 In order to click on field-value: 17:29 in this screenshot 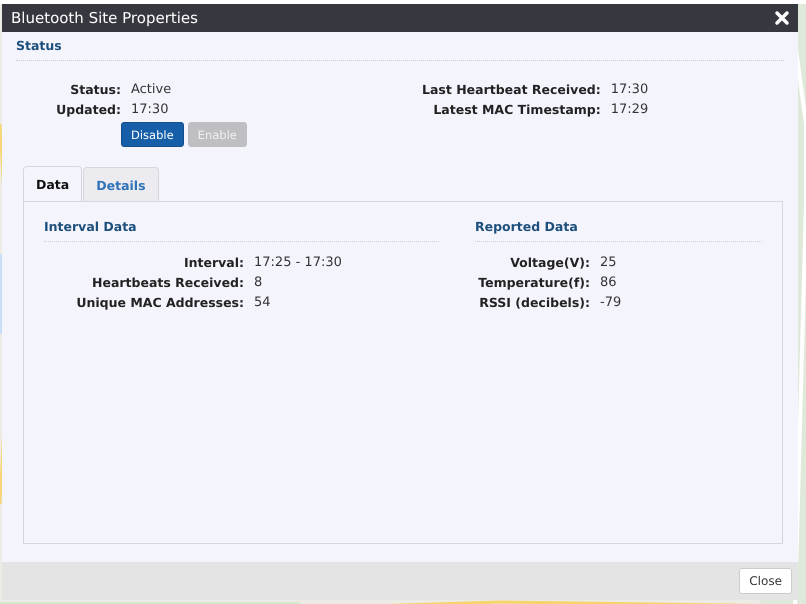, I will do `click(629, 110)`.